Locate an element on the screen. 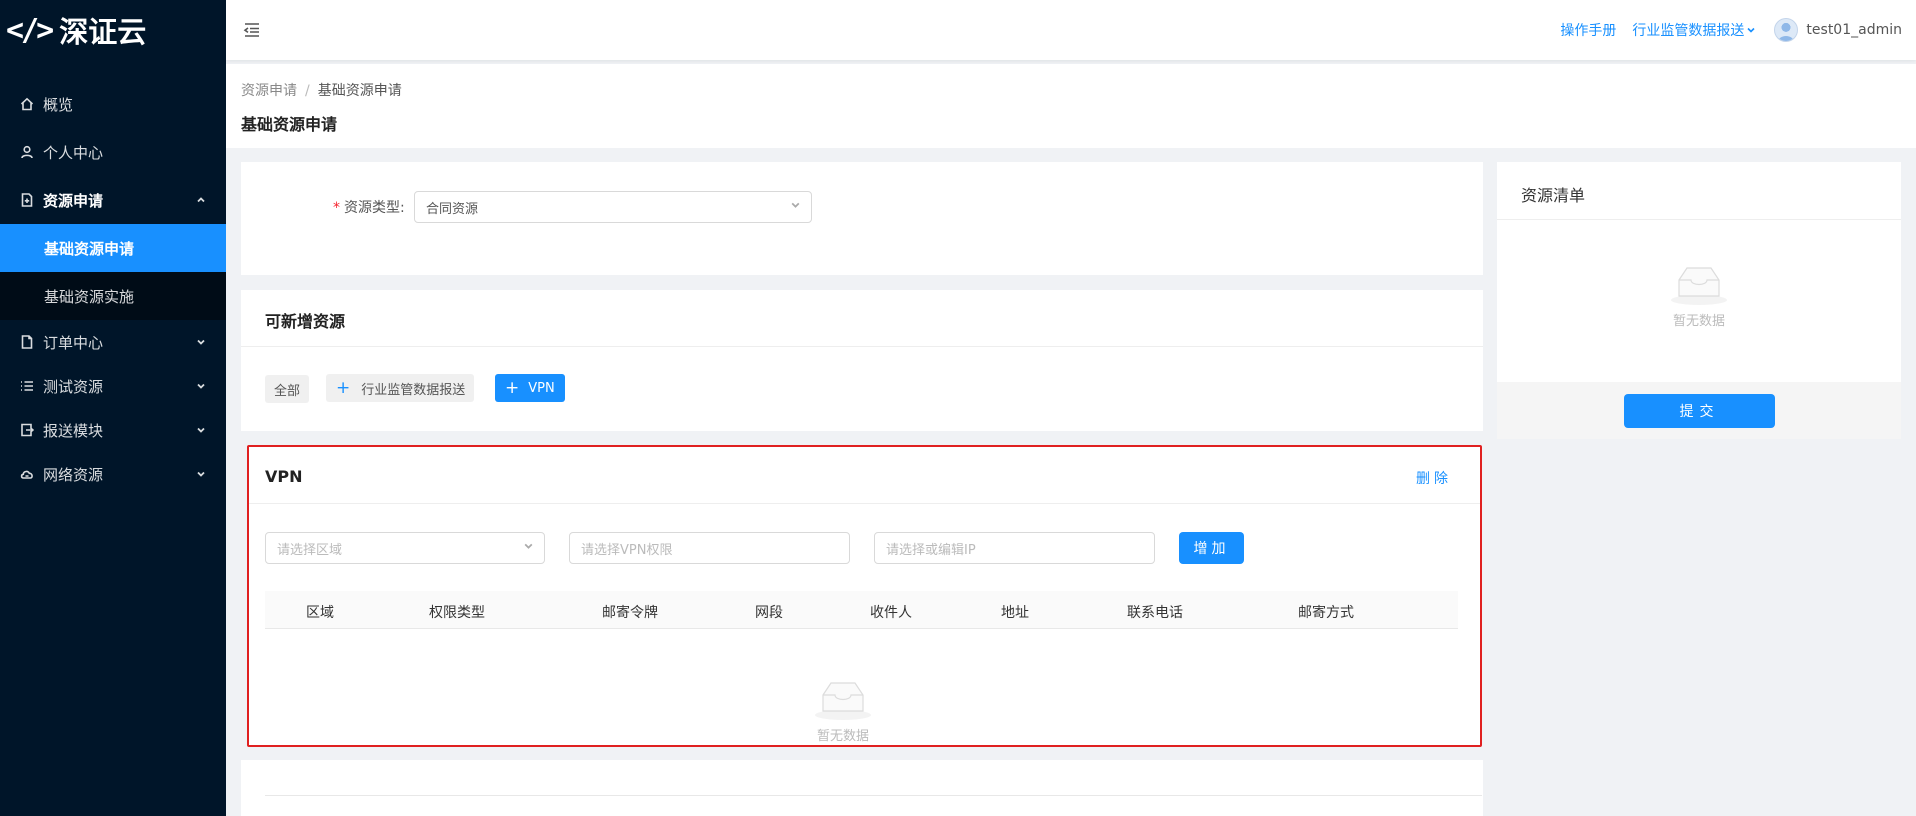 The height and width of the screenshot is (816, 1916). sidebar-item-test-resources: 测试资源 is located at coordinates (113, 386).